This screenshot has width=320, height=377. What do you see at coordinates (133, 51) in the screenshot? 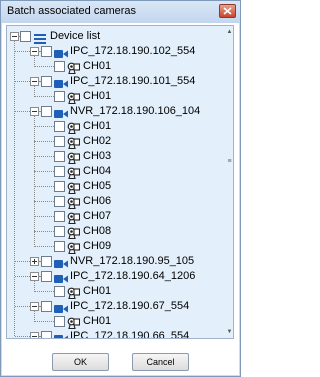
I see `device-label: IPC_172.18.190.102_554` at bounding box center [133, 51].